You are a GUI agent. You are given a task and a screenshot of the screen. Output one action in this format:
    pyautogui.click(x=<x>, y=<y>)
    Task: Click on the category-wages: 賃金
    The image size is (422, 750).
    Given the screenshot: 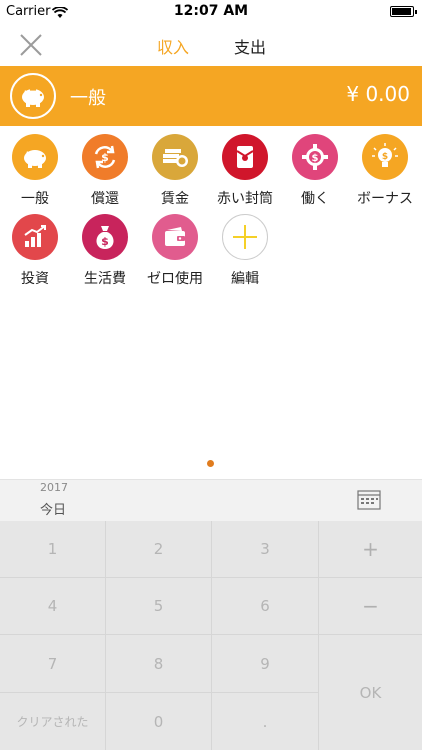 What is the action you would take?
    pyautogui.click(x=175, y=169)
    